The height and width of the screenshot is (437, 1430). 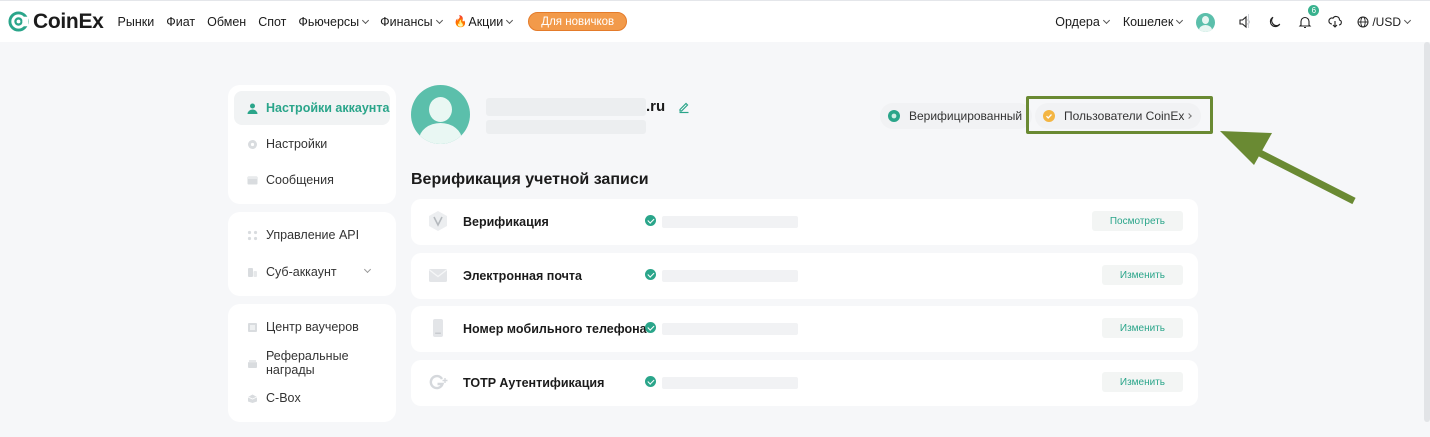 What do you see at coordinates (252, 235) in the screenshot?
I see `api-icon` at bounding box center [252, 235].